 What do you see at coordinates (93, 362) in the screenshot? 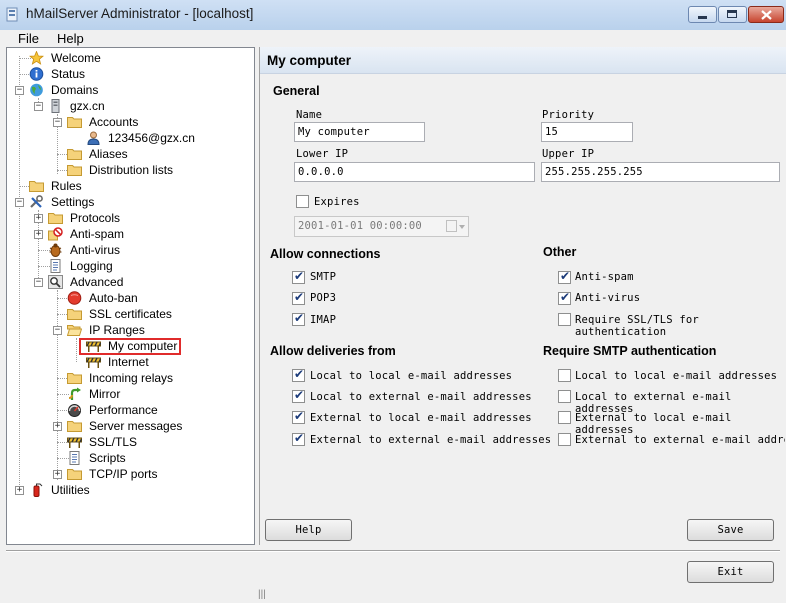
I see `barrier-icon` at bounding box center [93, 362].